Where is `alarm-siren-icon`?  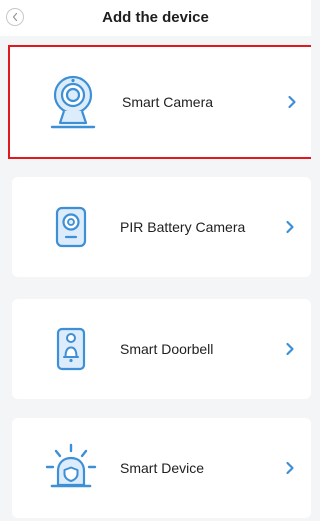
alarm-siren-icon is located at coordinates (71, 468).